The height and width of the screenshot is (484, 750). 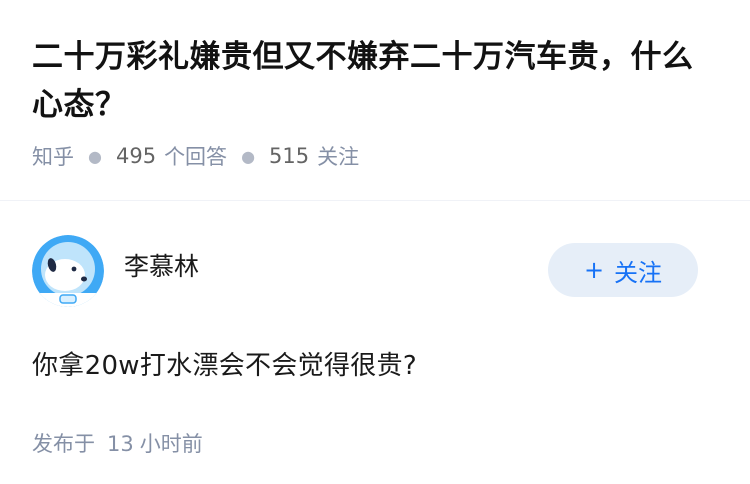 I want to click on author-name: 李慕林, so click(x=161, y=265).